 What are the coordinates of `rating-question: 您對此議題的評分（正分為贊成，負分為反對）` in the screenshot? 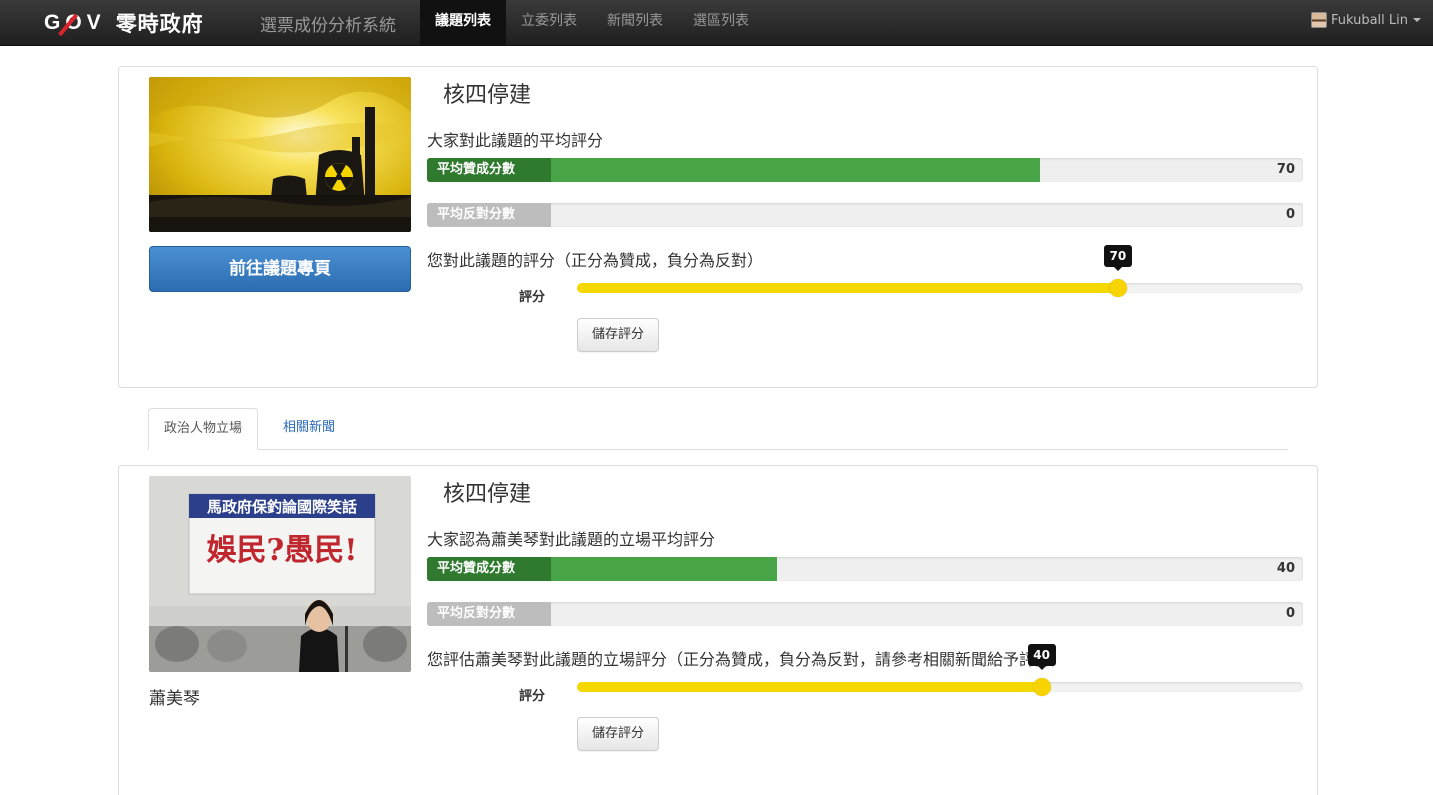 It's located at (595, 260).